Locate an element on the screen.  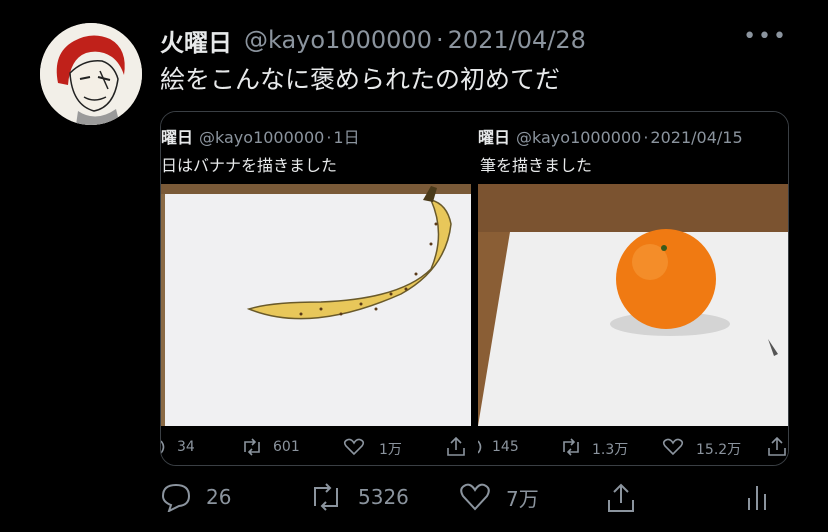
quoted-text: 日はバナナを描きました is located at coordinates (249, 165).